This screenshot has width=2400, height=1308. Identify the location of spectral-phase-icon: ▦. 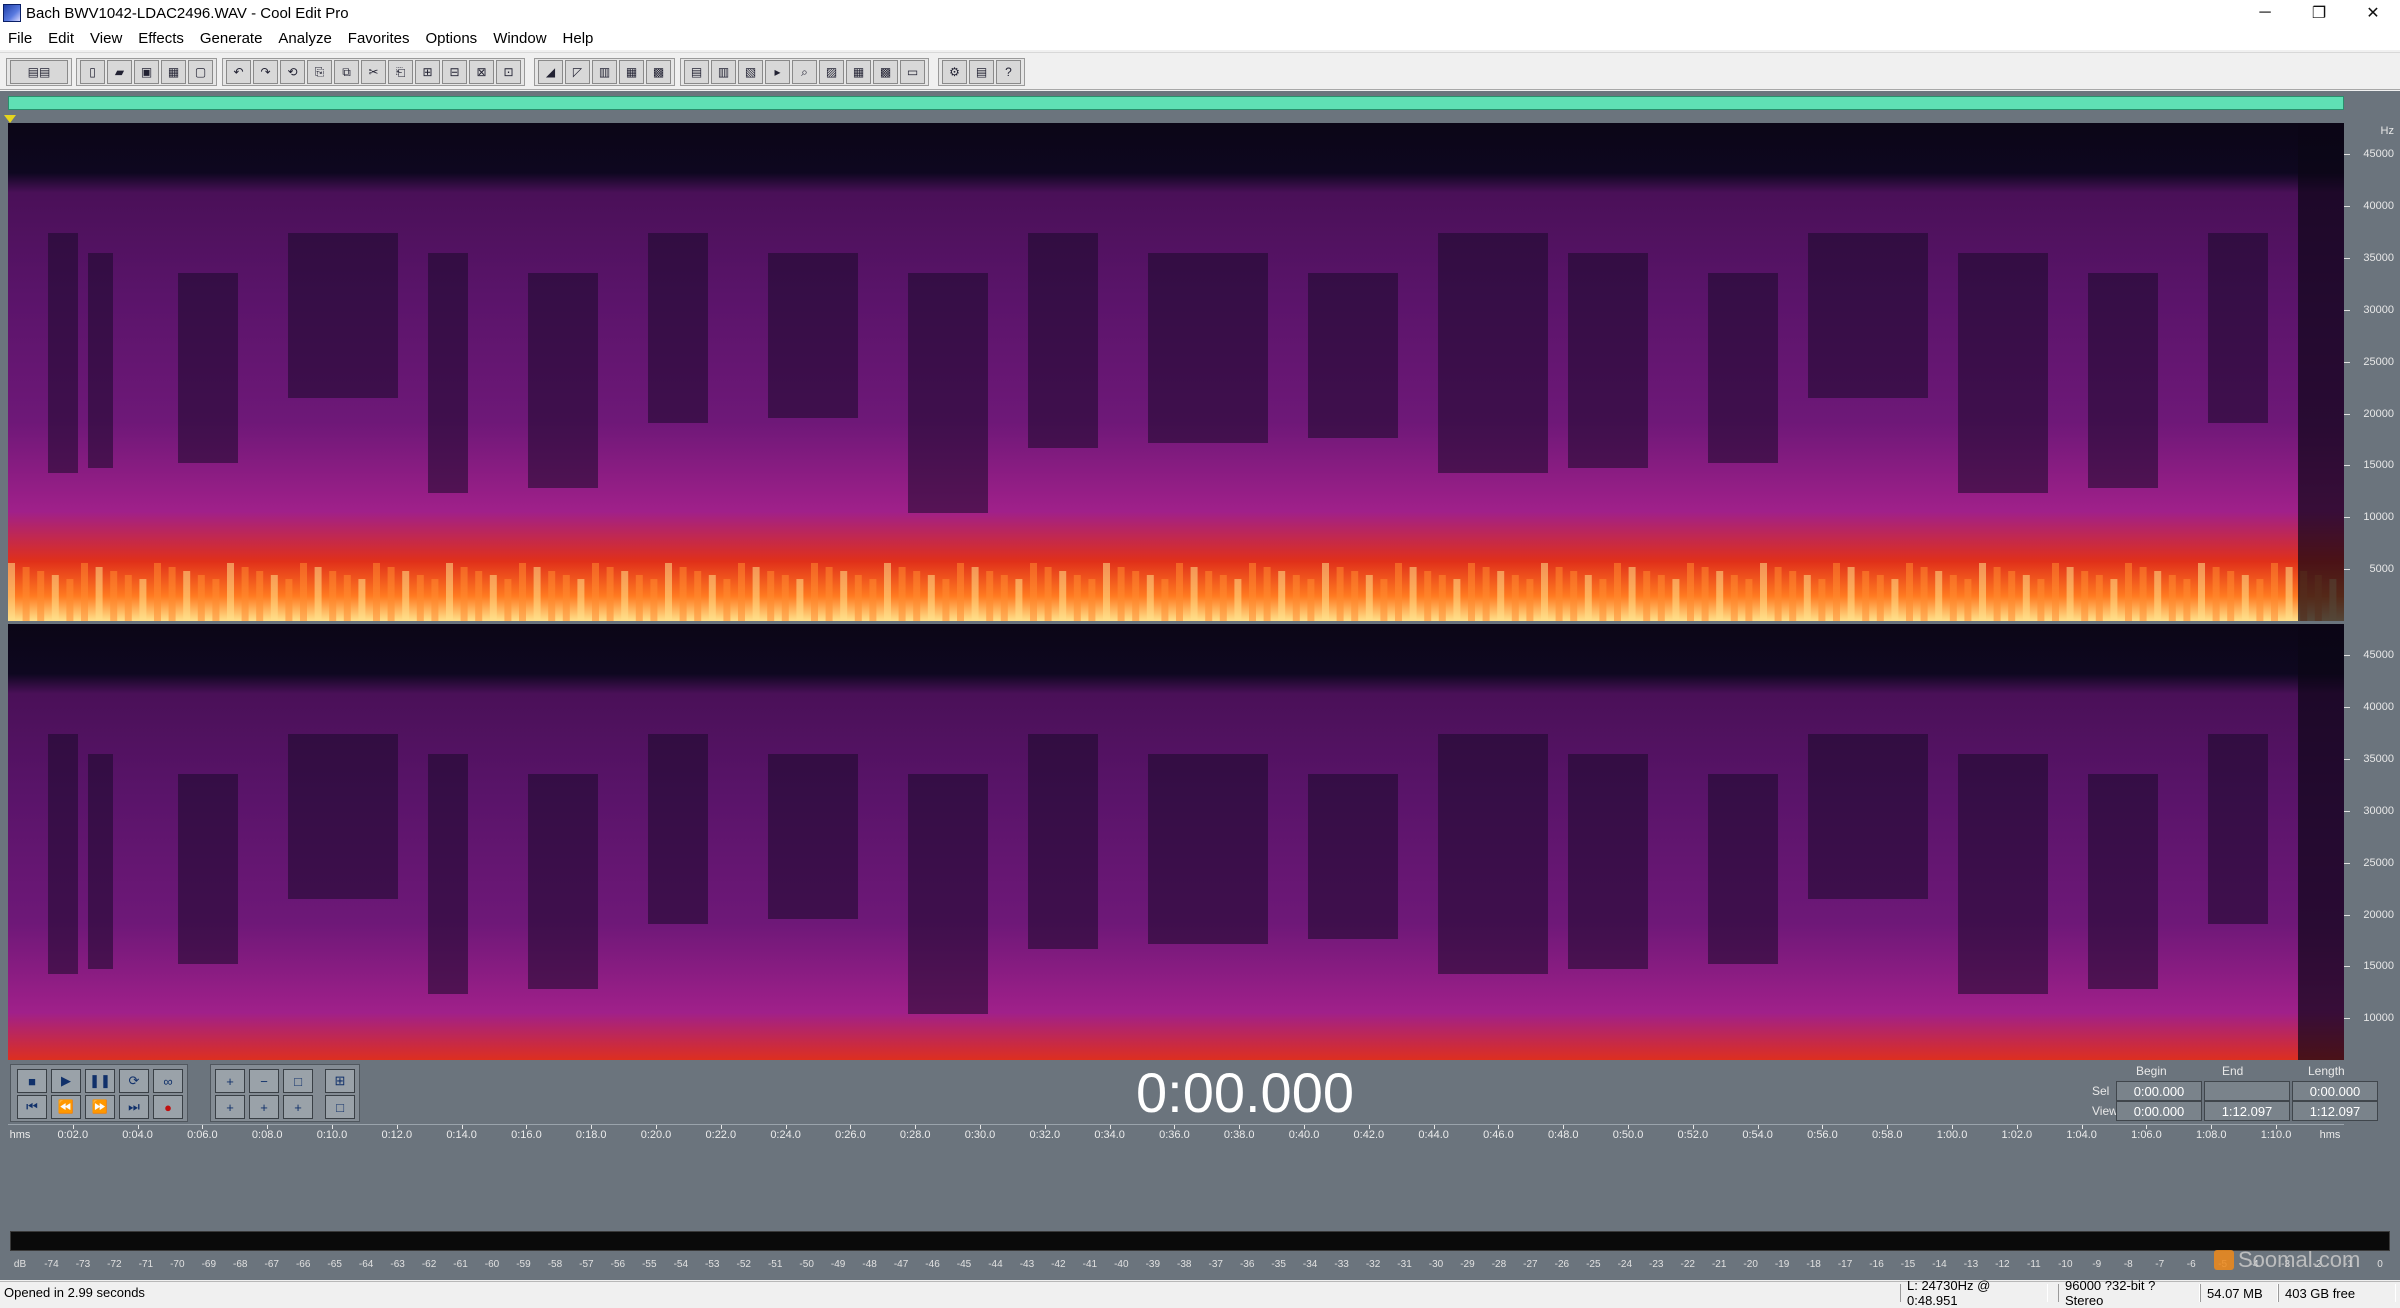
(631, 72).